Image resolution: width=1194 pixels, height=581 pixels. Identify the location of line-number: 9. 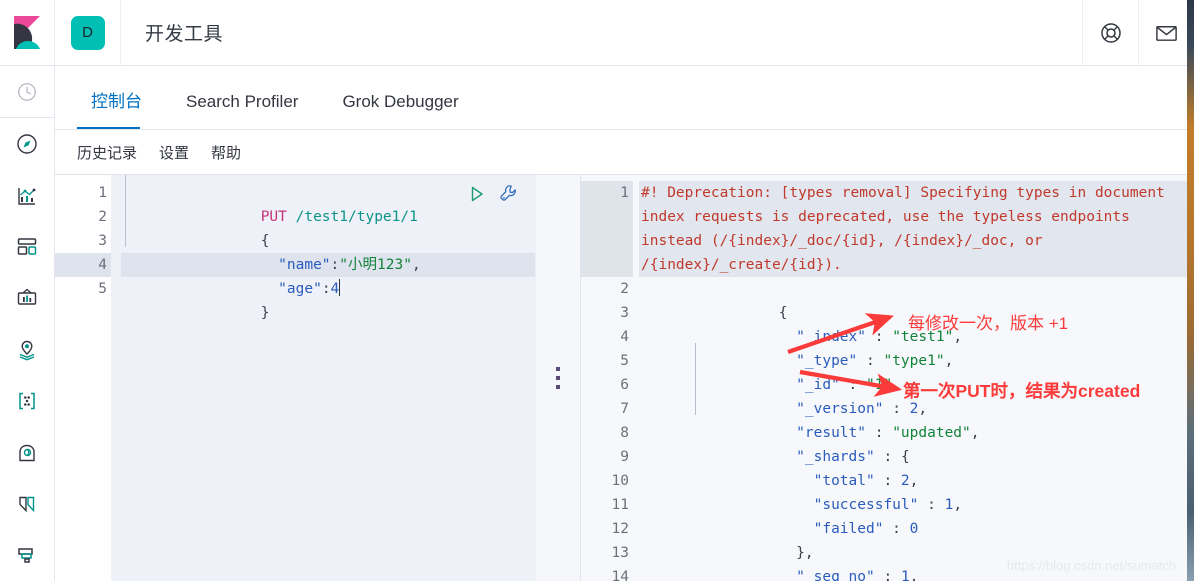
(624, 457).